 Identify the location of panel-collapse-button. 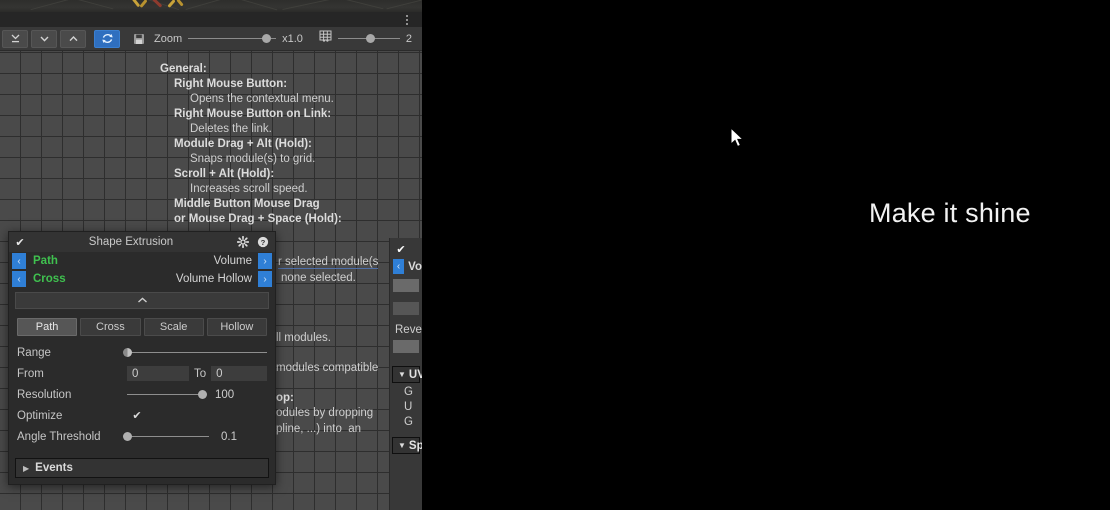
(142, 300).